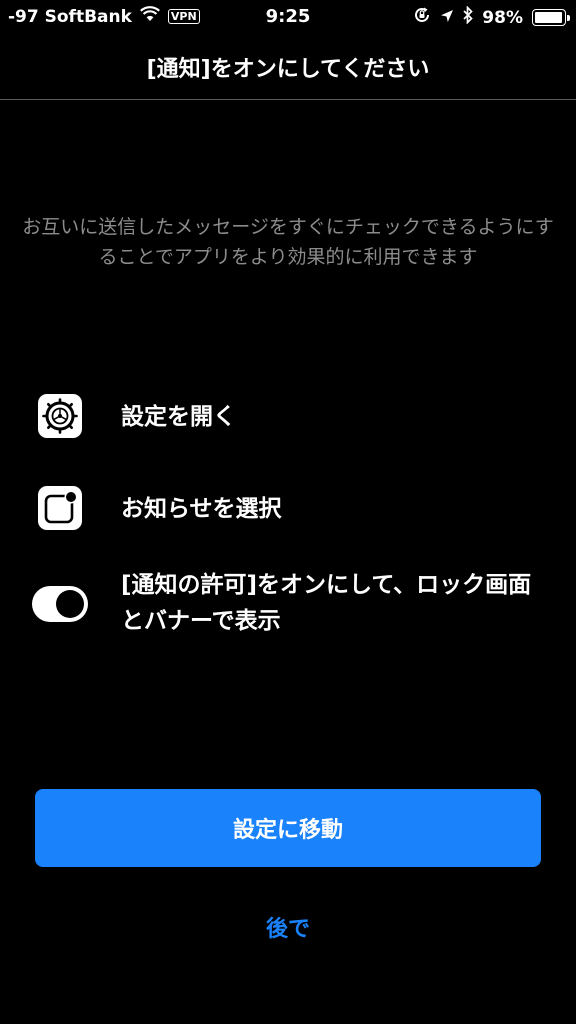 Image resolution: width=576 pixels, height=1024 pixels. What do you see at coordinates (70, 604) in the screenshot?
I see `toggle-knob` at bounding box center [70, 604].